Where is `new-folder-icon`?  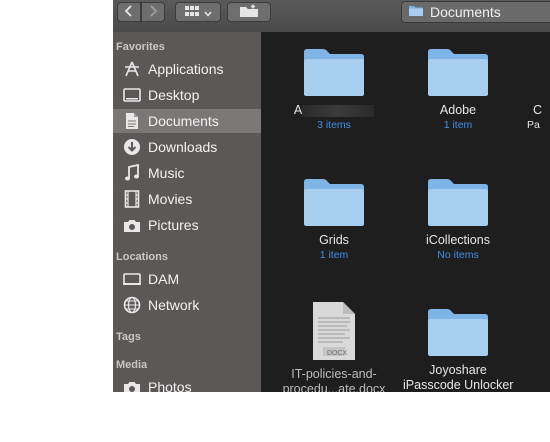 new-folder-icon is located at coordinates (249, 12).